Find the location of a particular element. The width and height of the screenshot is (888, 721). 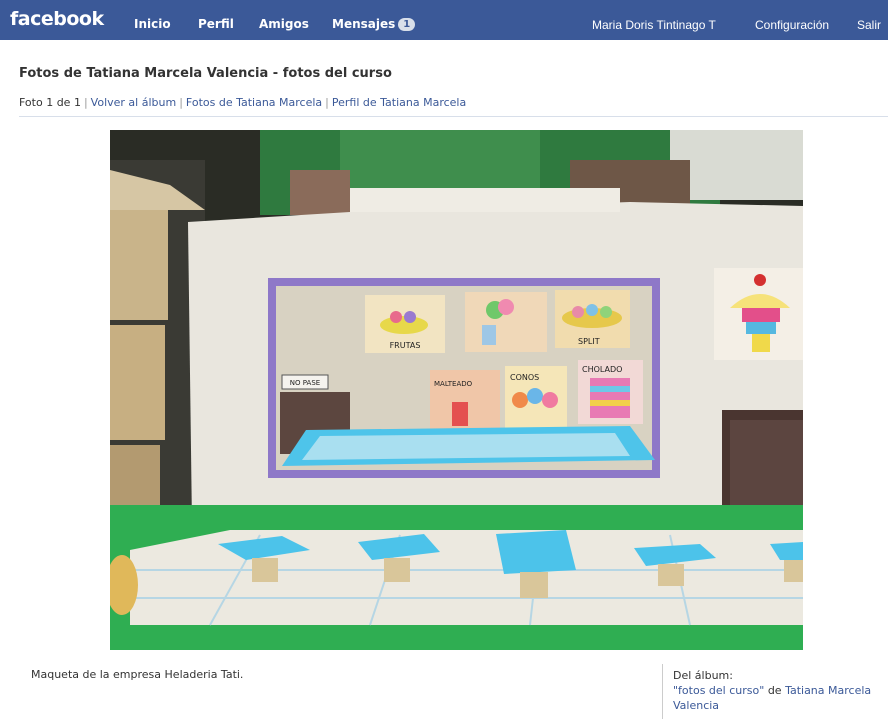

owner-photos-link: Fotos de Tatiana Marcela is located at coordinates (254, 102).